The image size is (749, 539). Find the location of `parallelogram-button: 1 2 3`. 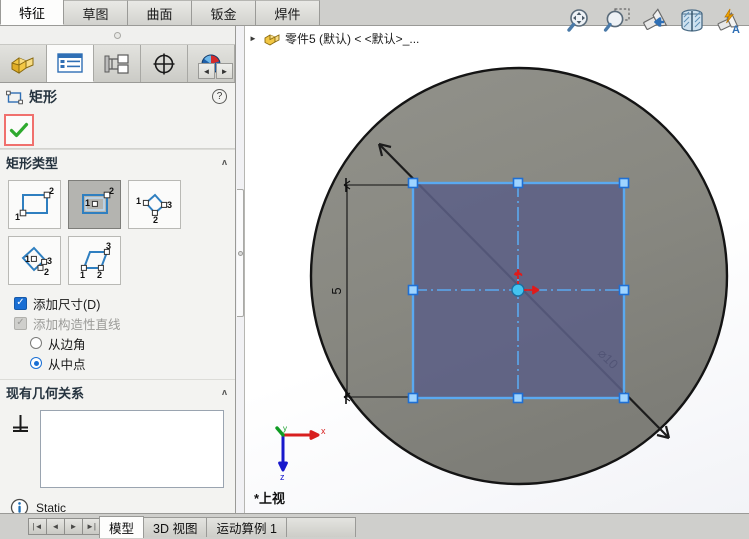

parallelogram-button: 1 2 3 is located at coordinates (94, 260).